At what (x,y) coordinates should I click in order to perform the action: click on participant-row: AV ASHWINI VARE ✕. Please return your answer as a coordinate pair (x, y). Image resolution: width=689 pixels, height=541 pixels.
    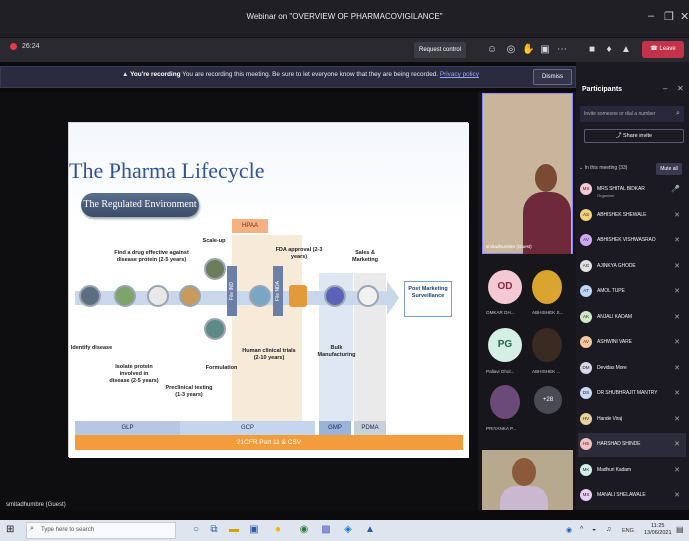
    Looking at the image, I should click on (632, 343).